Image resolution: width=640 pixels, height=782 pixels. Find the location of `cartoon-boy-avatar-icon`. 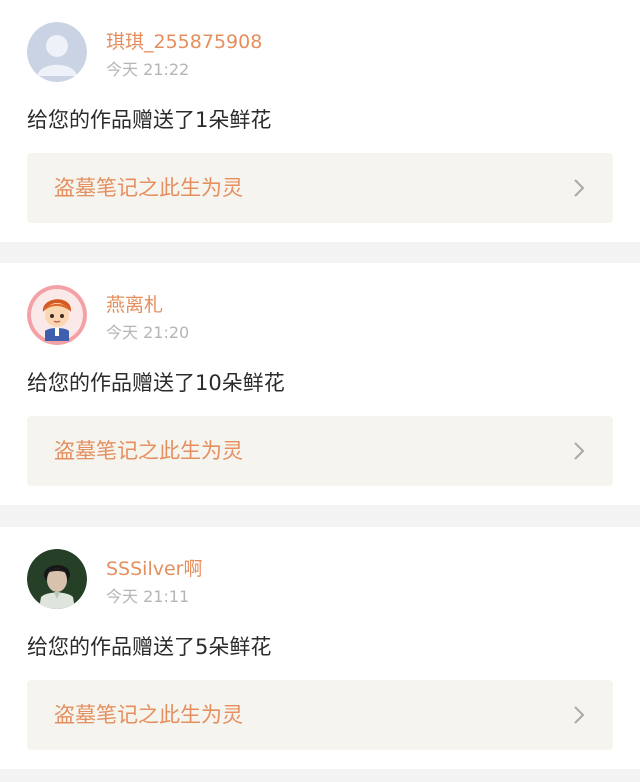

cartoon-boy-avatar-icon is located at coordinates (57, 315).